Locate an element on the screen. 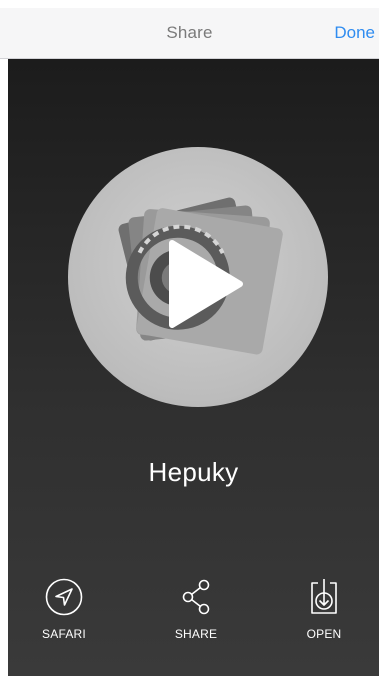 The width and height of the screenshot is (379, 676). nav-title: Share is located at coordinates (189, 32).